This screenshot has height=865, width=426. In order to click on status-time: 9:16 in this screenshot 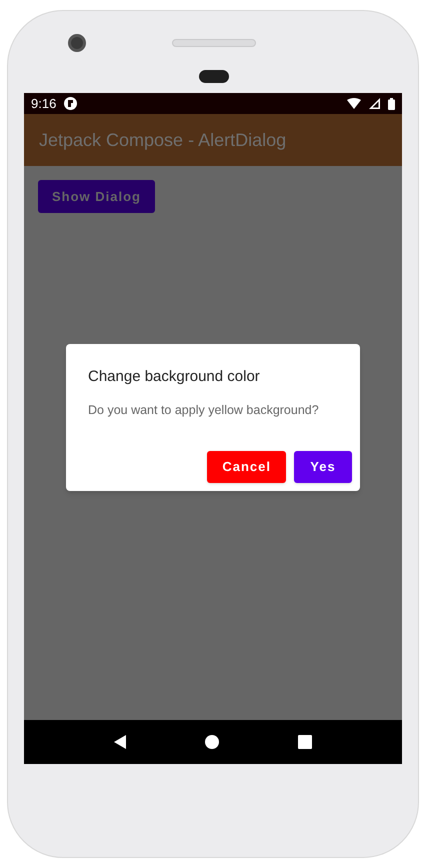, I will do `click(43, 103)`.